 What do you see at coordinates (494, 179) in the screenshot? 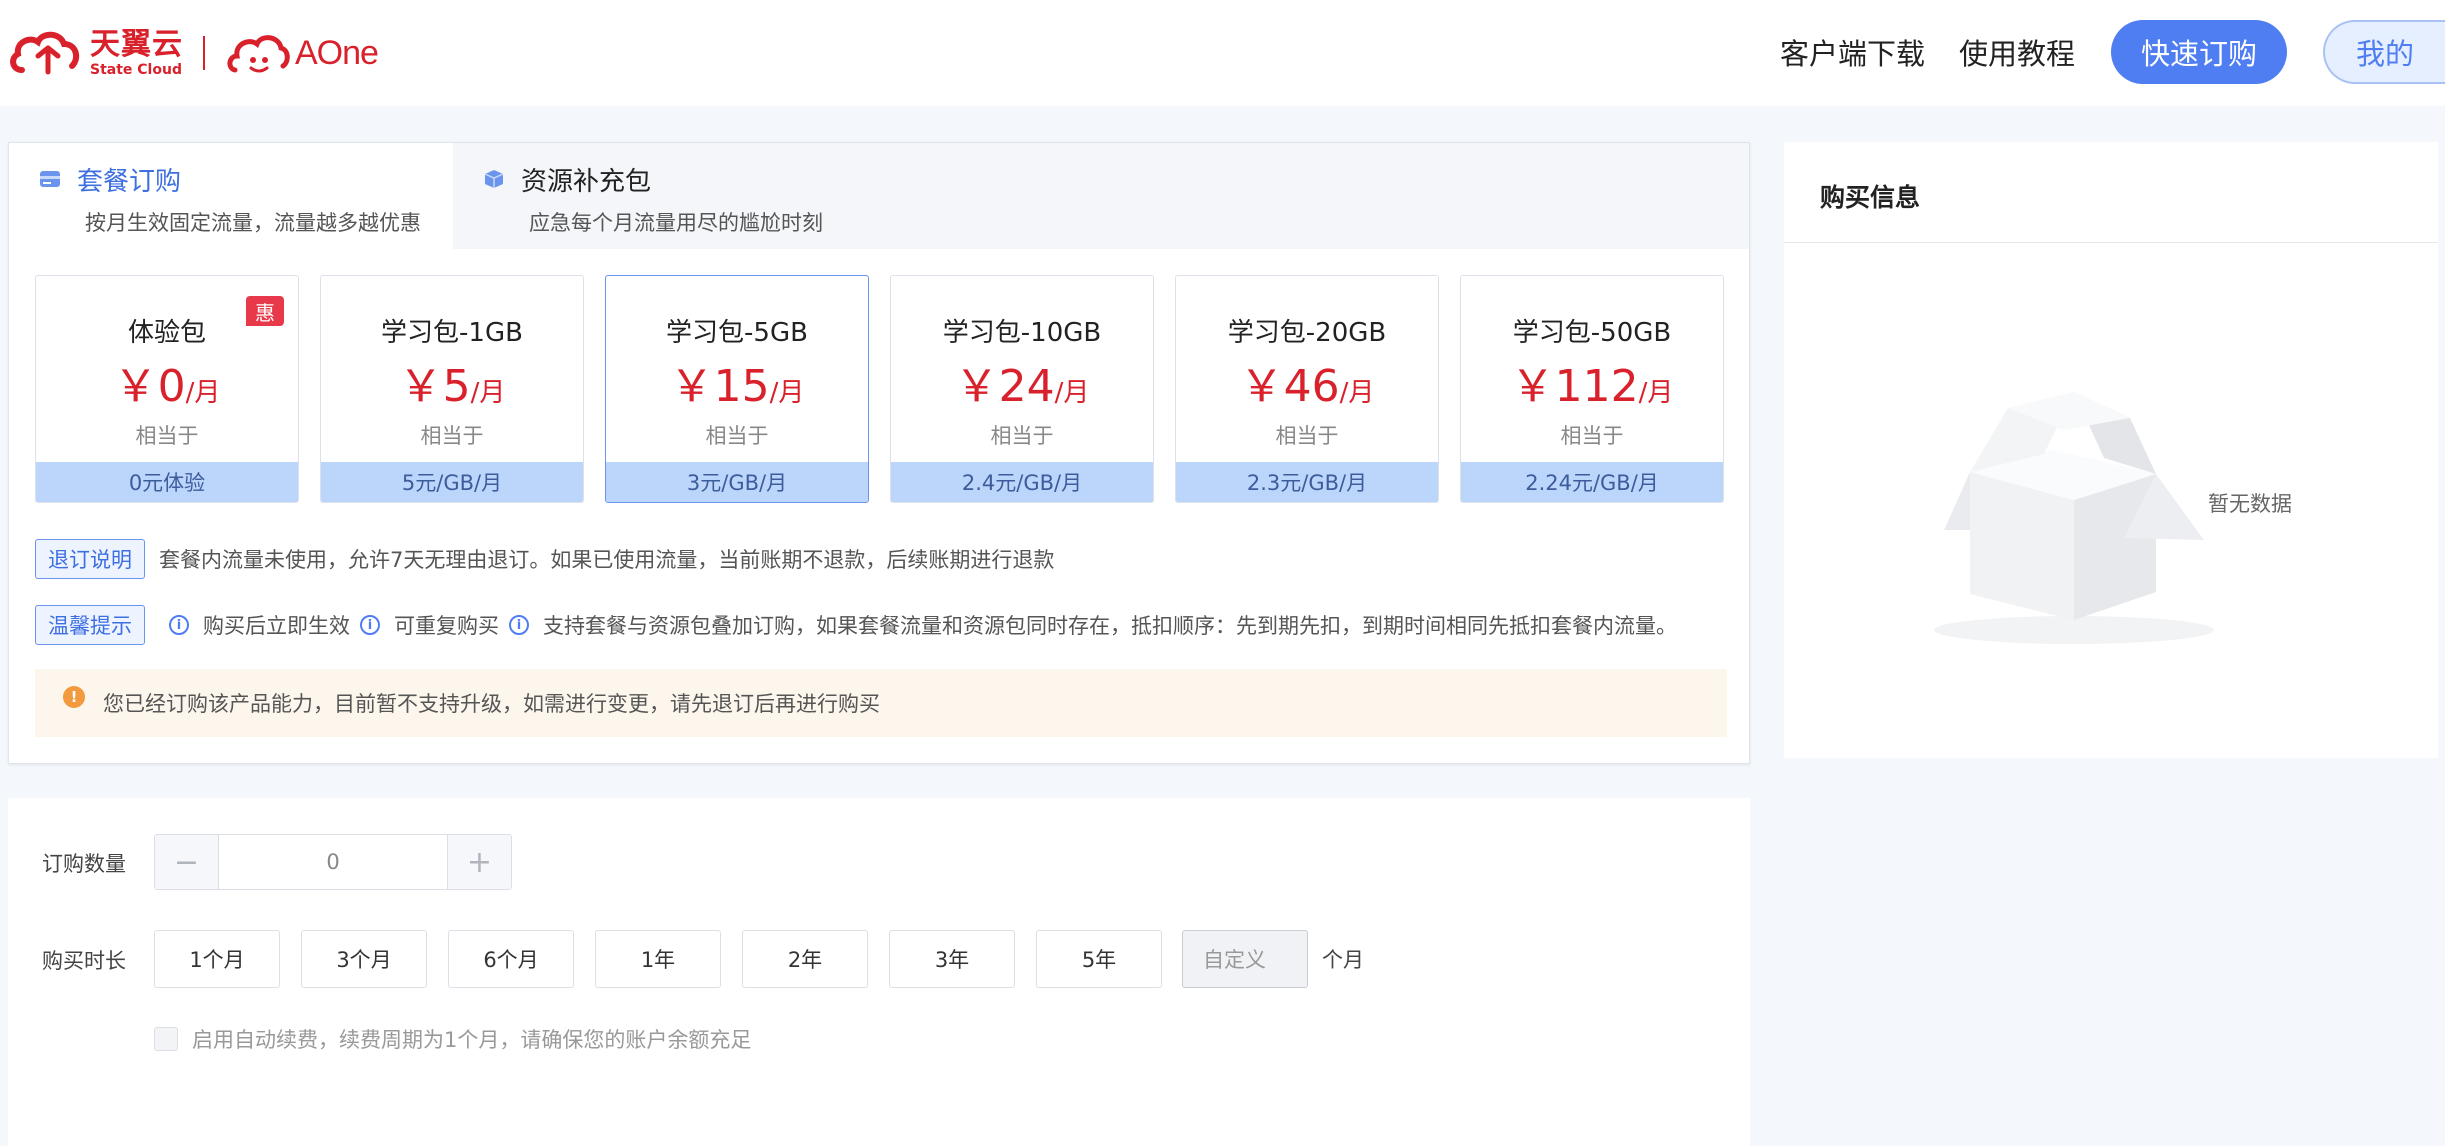
I see `resource-pack-icon` at bounding box center [494, 179].